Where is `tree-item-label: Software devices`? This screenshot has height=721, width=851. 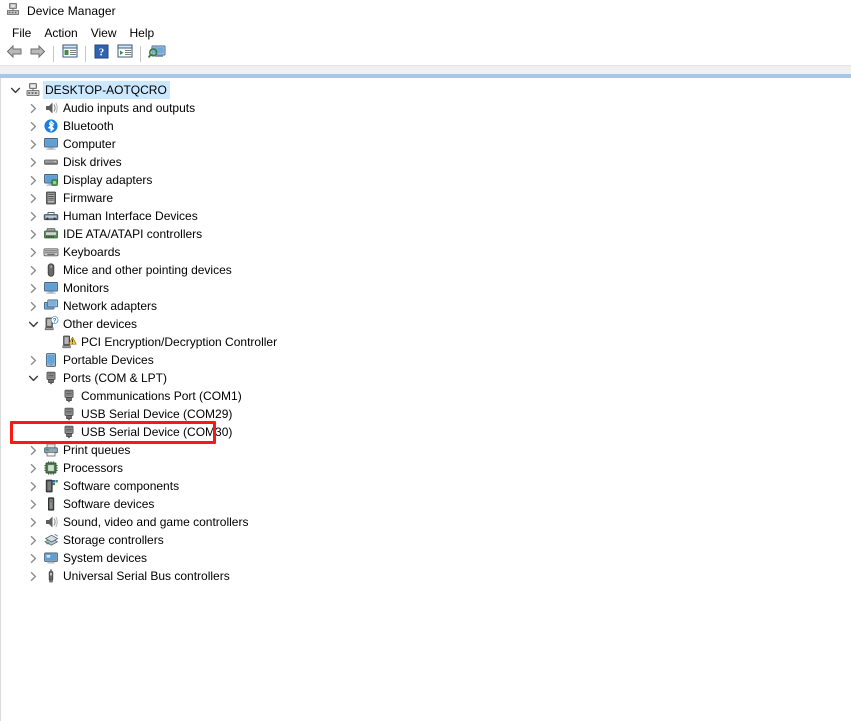 tree-item-label: Software devices is located at coordinates (109, 504).